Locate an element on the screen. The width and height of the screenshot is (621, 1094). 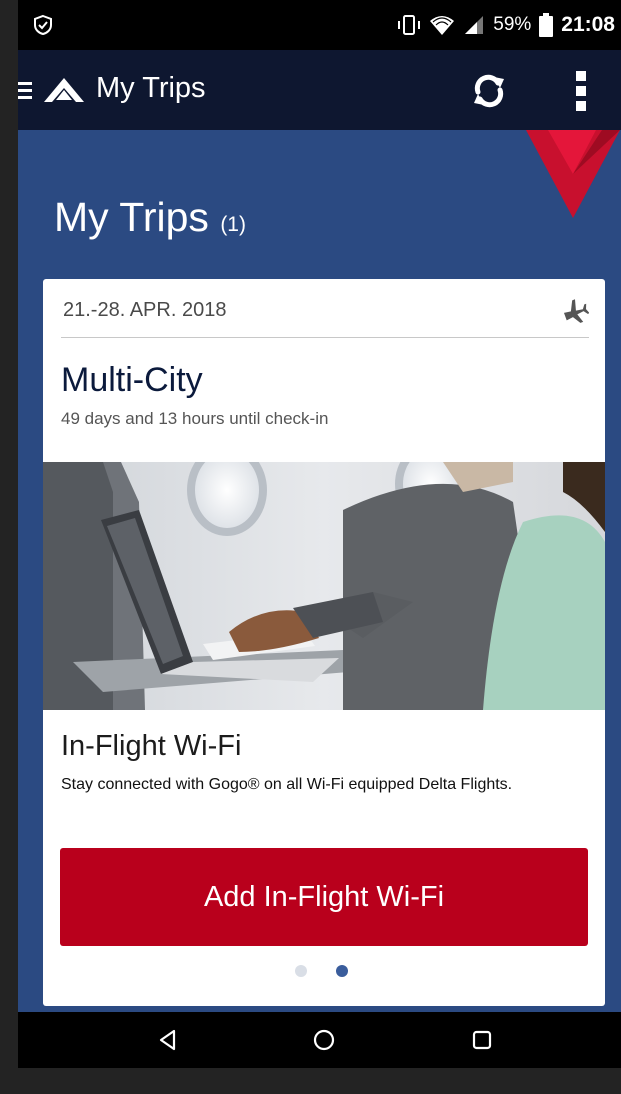
trip-dates: 21.-28. APR. 2018 is located at coordinates (145, 310).